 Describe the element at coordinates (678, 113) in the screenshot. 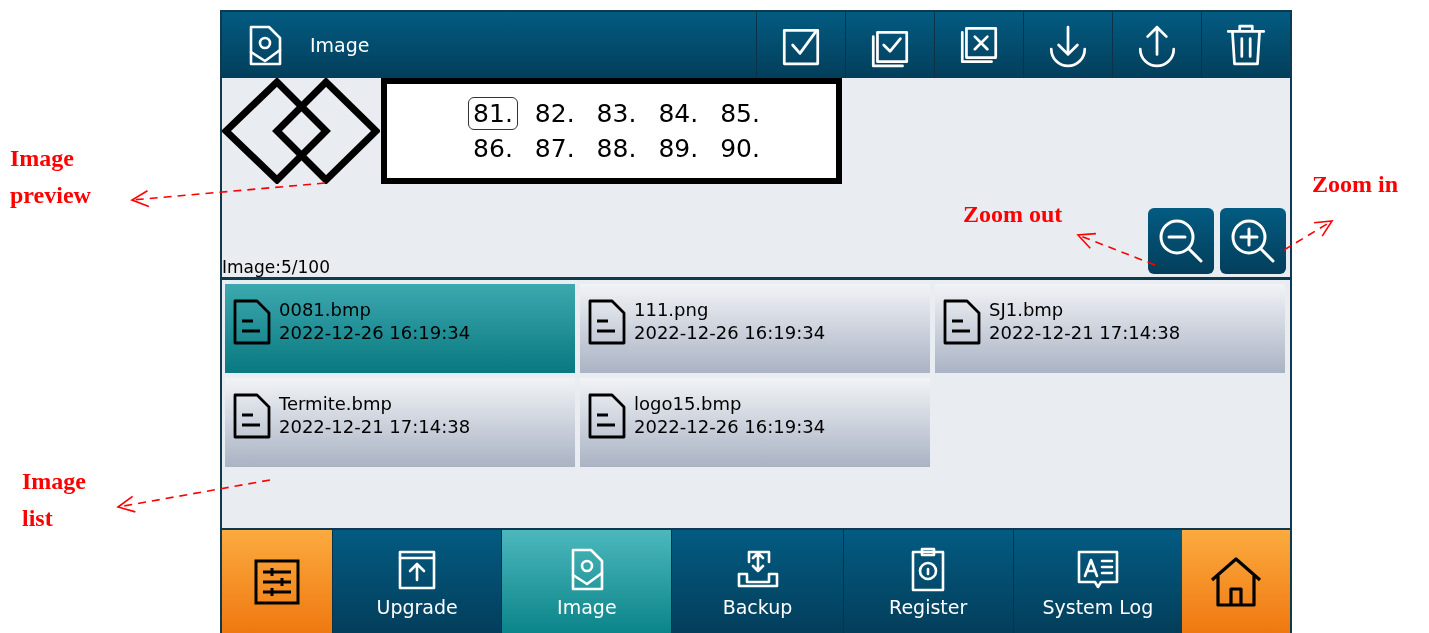

I see `preview-number: 84.` at that location.